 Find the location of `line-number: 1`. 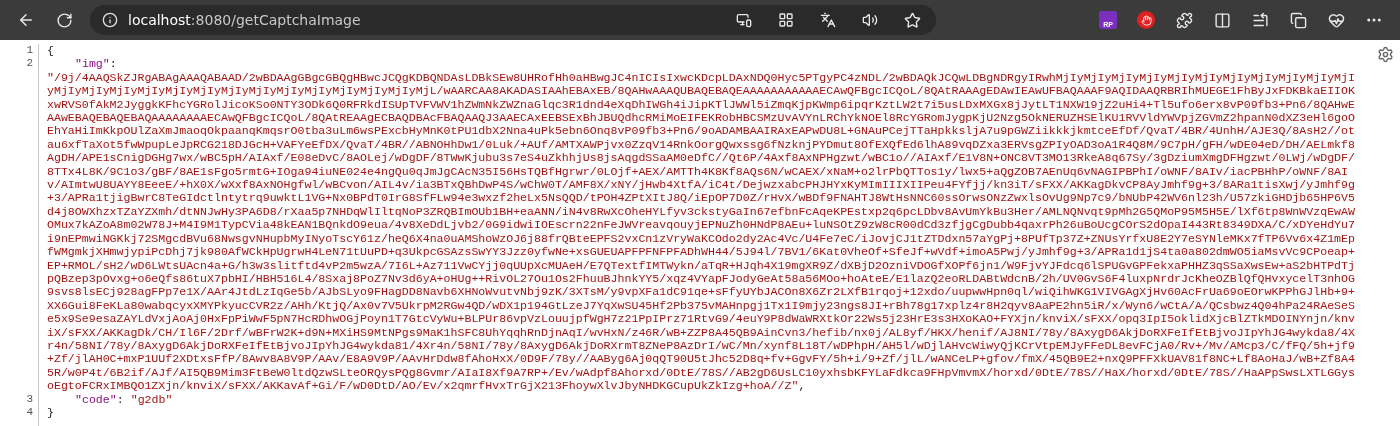

line-number: 1 is located at coordinates (29, 51).